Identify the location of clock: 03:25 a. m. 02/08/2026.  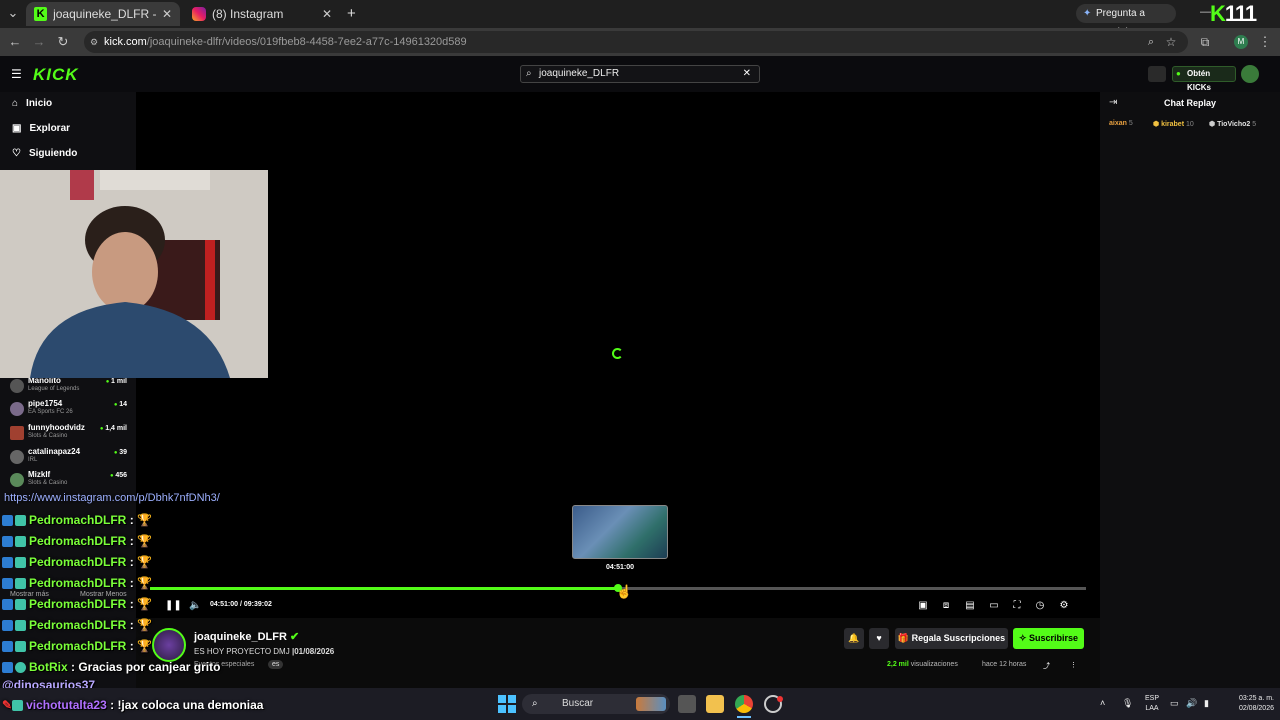
(1248, 704).